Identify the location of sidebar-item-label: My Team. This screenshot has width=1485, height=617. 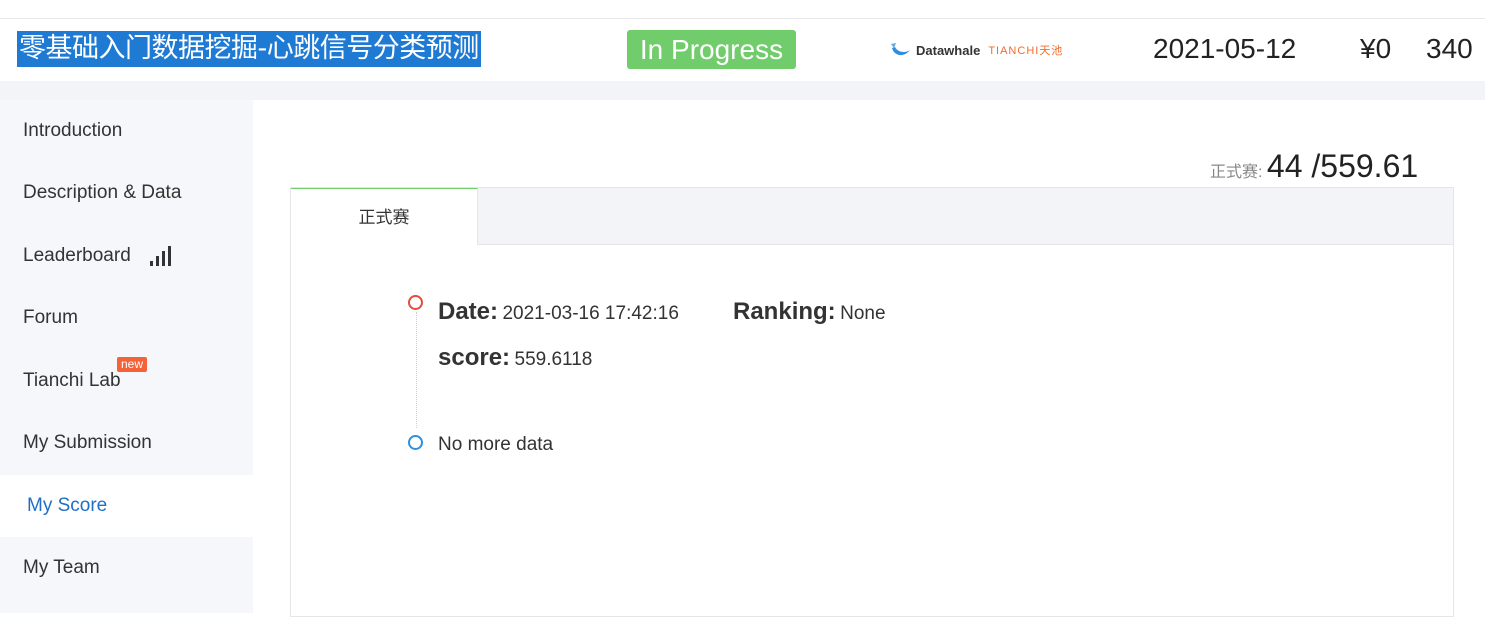
(61, 567).